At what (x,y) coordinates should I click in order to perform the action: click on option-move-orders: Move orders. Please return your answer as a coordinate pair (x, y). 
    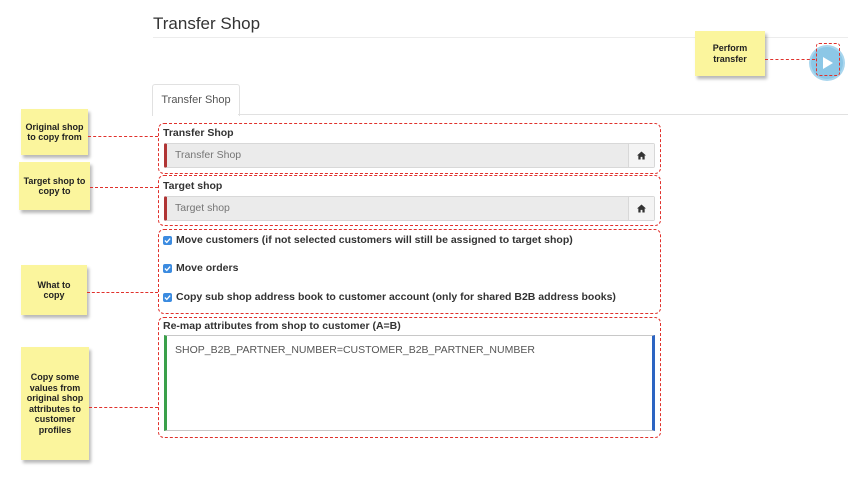
    Looking at the image, I should click on (200, 268).